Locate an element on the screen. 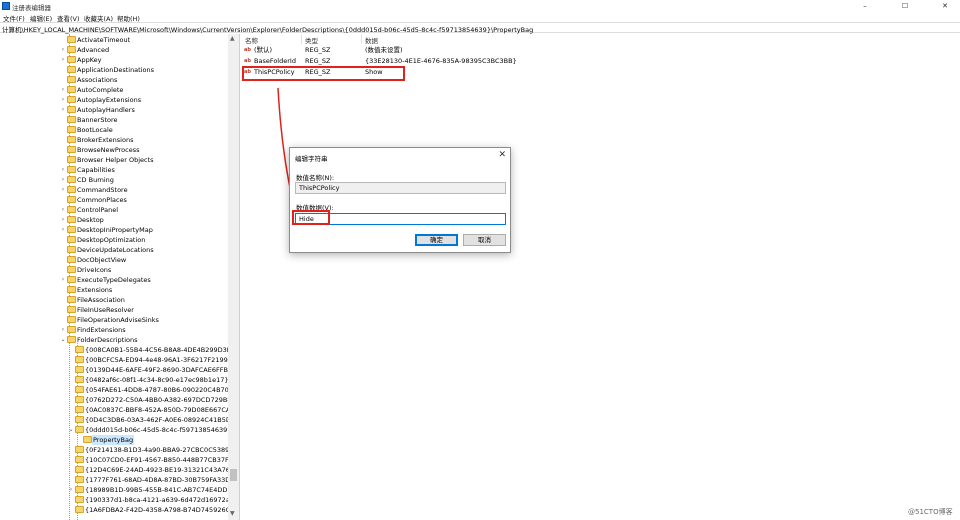 This screenshot has height=520, width=960. tree-item: {190337d1-b8ca-4121-a639-6d472d16972a} is located at coordinates (117, 500).